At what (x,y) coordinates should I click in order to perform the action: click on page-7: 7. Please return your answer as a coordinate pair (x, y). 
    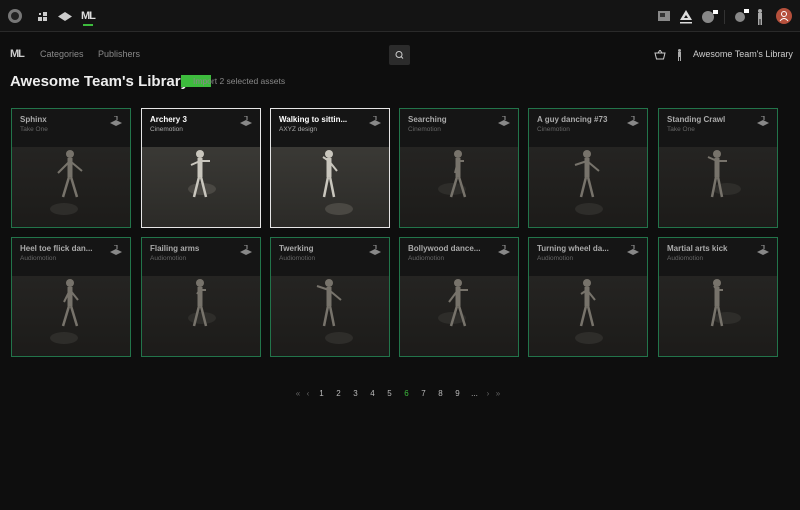
    Looking at the image, I should click on (423, 393).